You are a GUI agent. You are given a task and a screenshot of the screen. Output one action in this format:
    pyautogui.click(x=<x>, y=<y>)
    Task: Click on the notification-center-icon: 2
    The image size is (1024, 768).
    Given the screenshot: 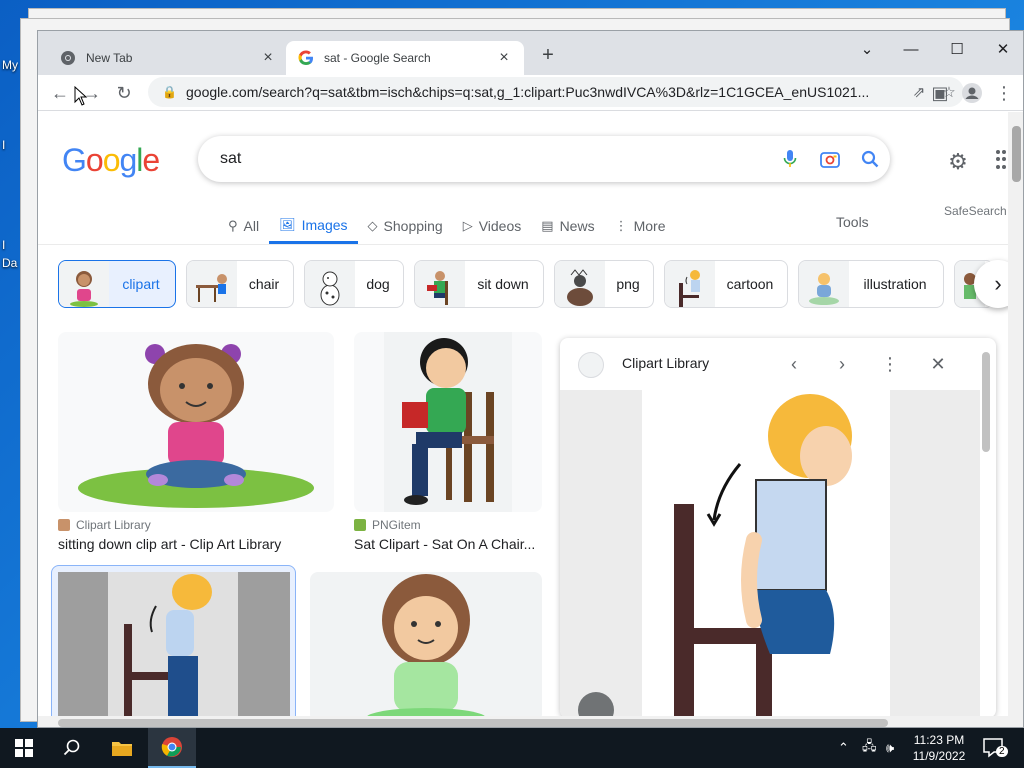 What is the action you would take?
    pyautogui.click(x=995, y=748)
    